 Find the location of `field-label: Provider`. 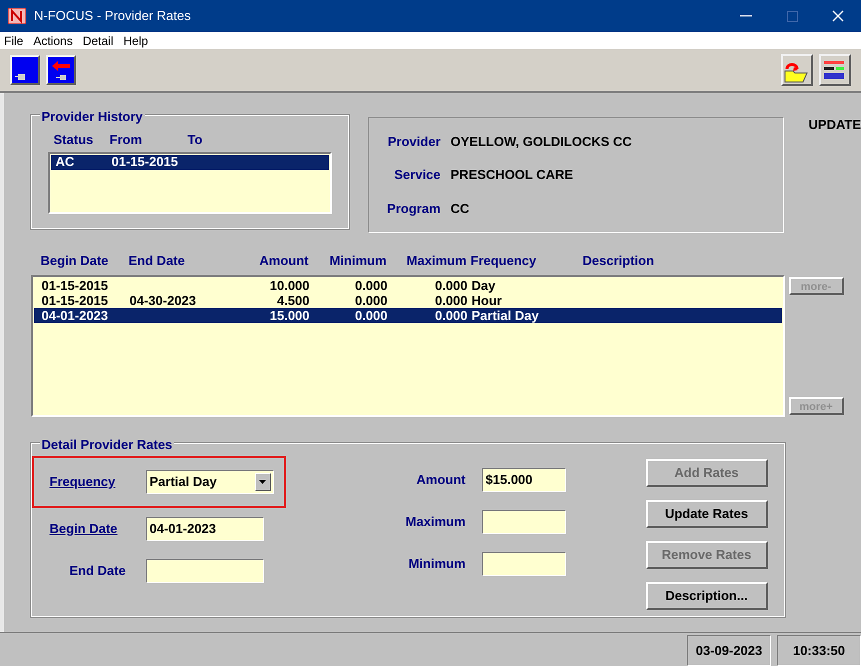

field-label: Provider is located at coordinates (413, 141).